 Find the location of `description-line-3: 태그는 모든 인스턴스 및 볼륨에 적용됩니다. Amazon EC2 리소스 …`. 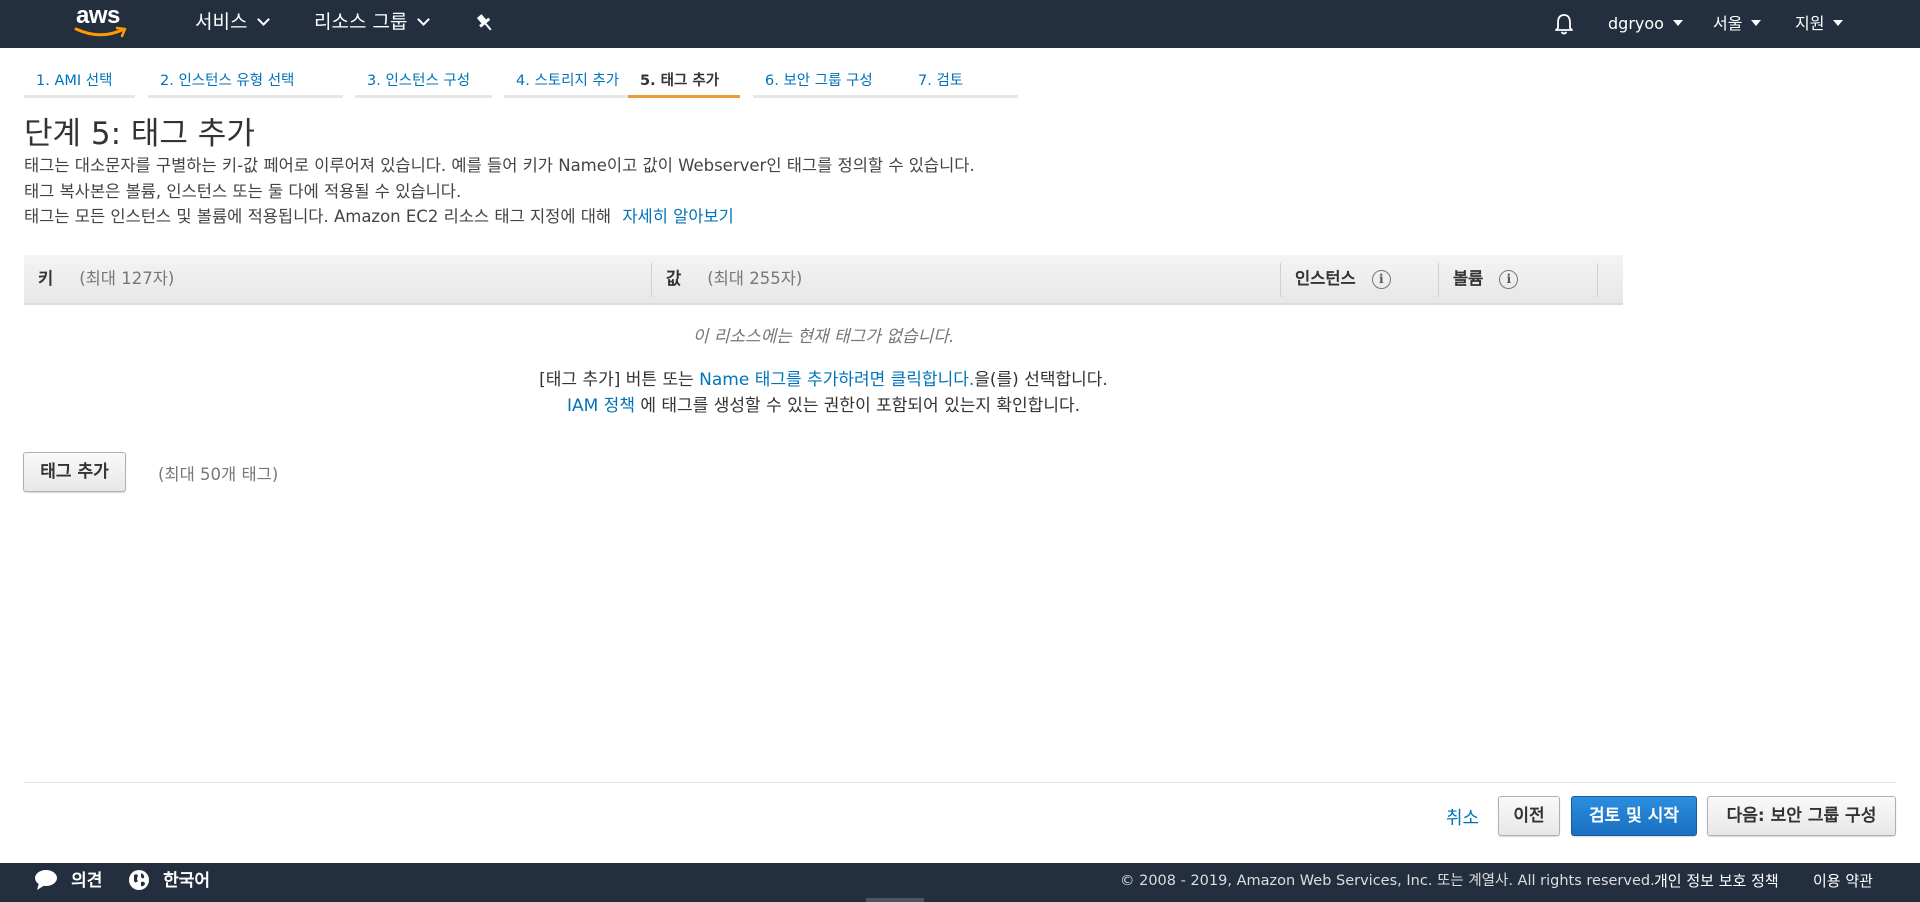

description-line-3: 태그는 모든 인스턴스 및 볼륨에 적용됩니다. Amazon EC2 리소스 … is located at coordinates (379, 215).